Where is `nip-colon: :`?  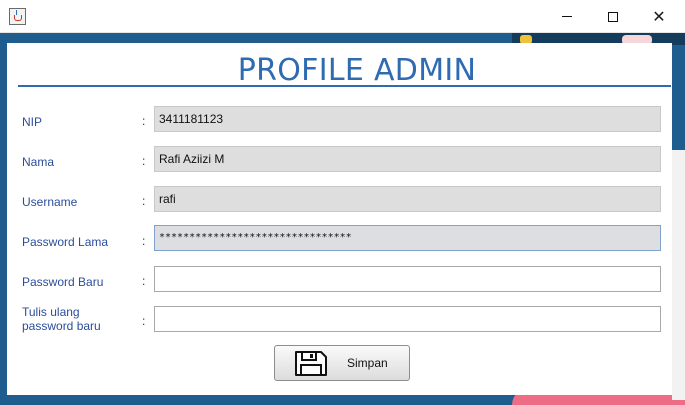 nip-colon: : is located at coordinates (144, 121).